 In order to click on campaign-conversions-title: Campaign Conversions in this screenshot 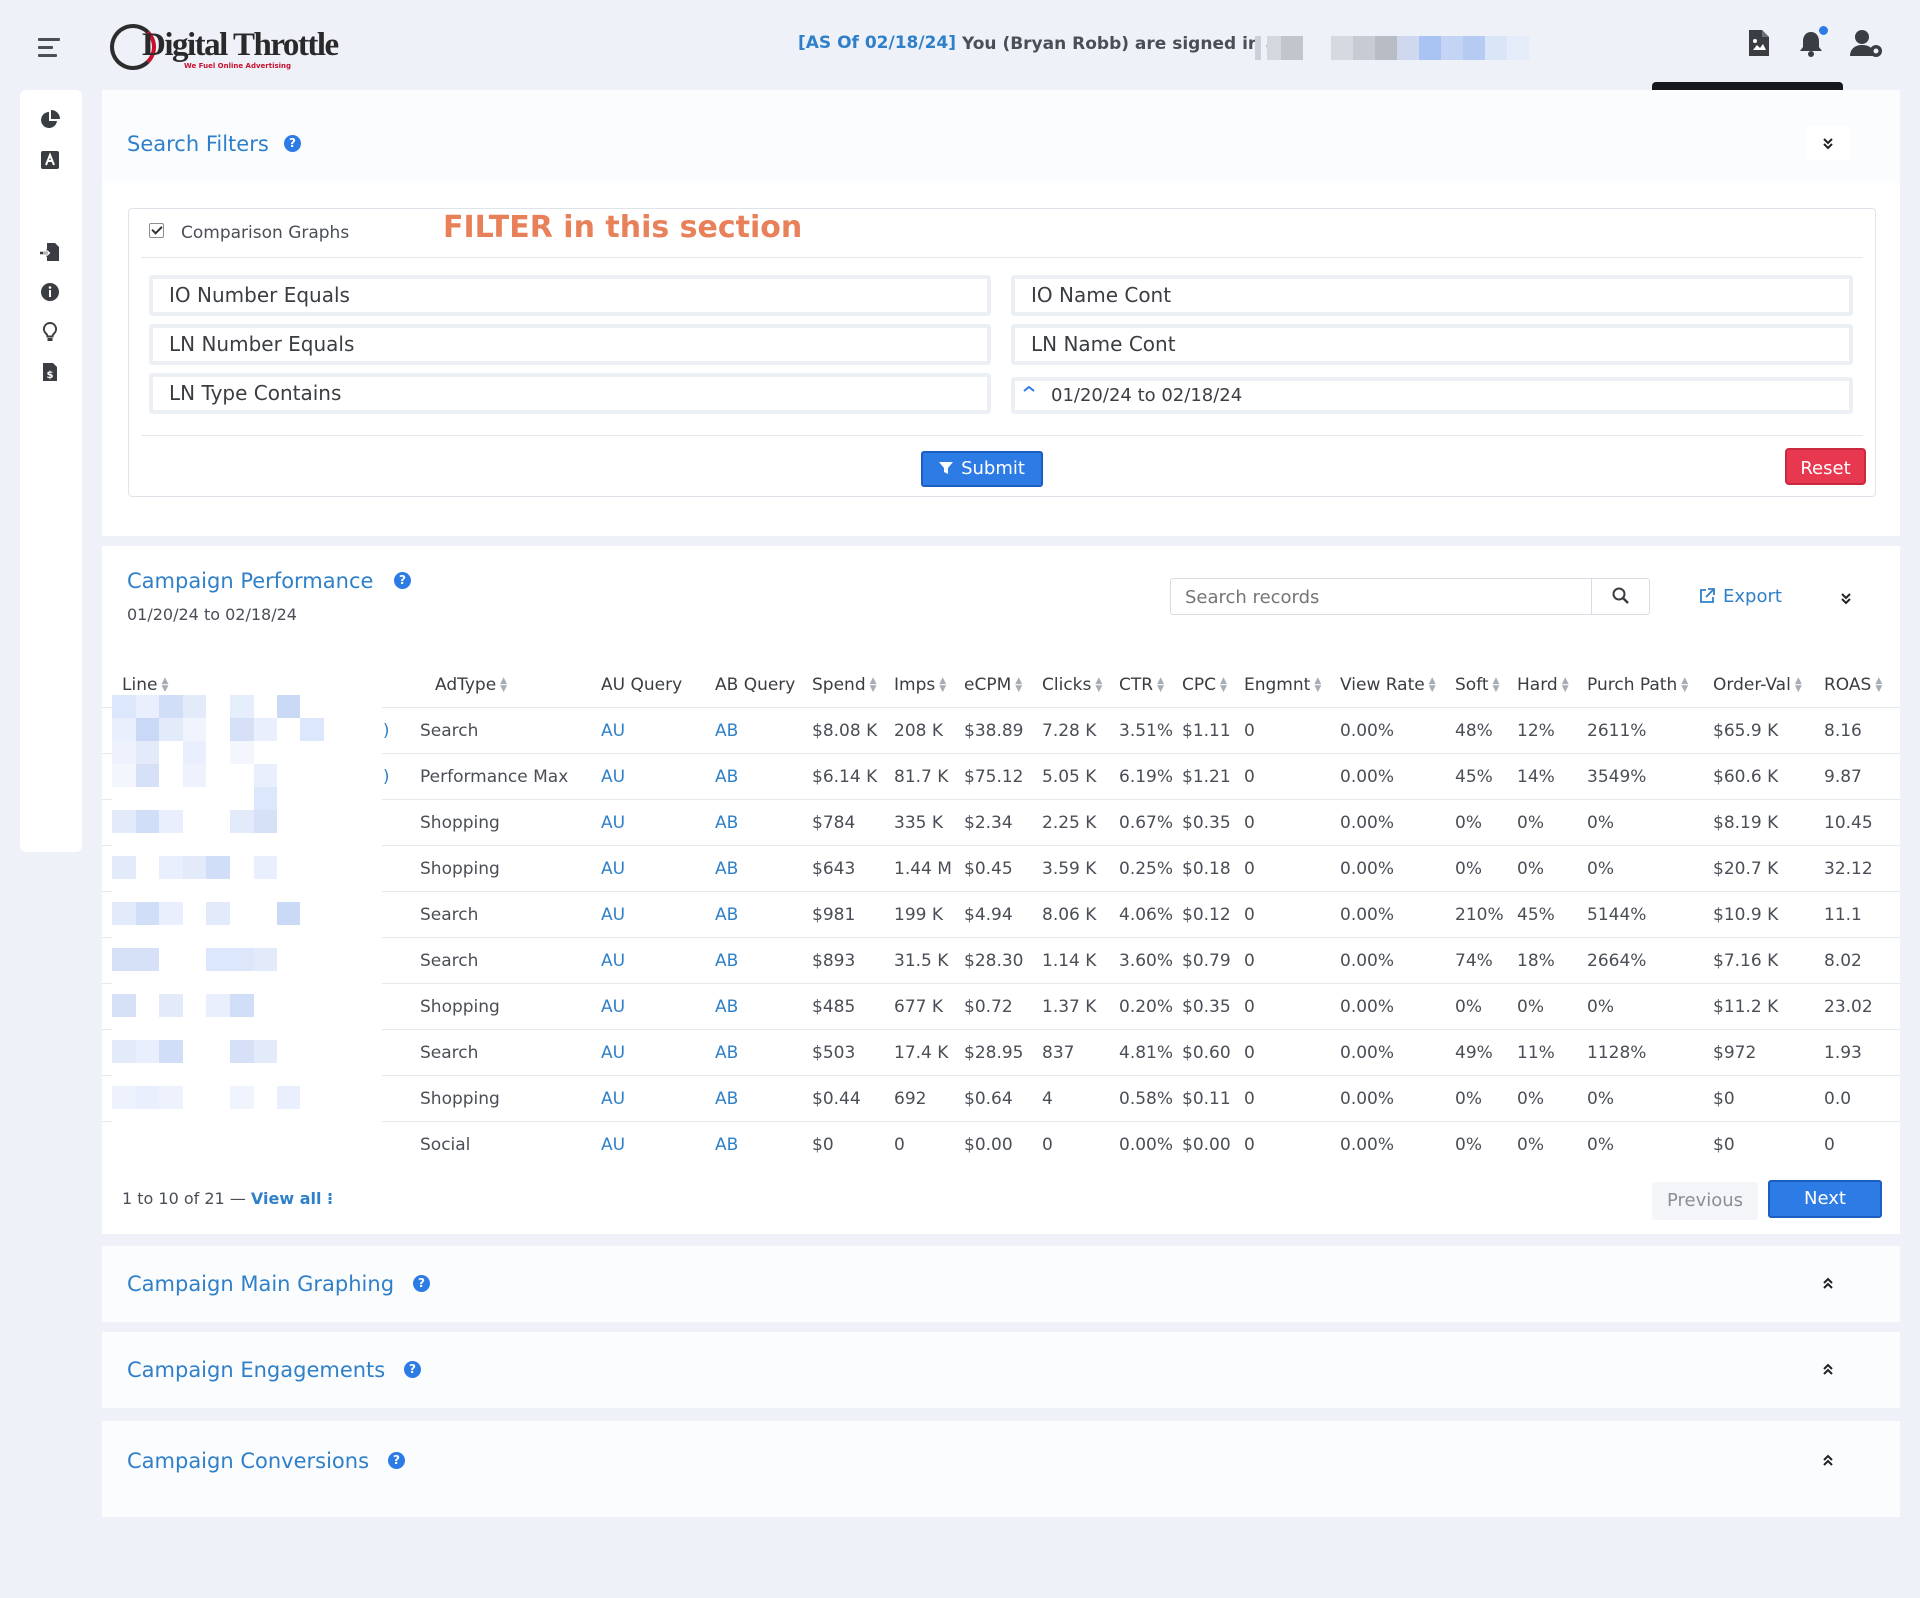, I will do `click(248, 1461)`.